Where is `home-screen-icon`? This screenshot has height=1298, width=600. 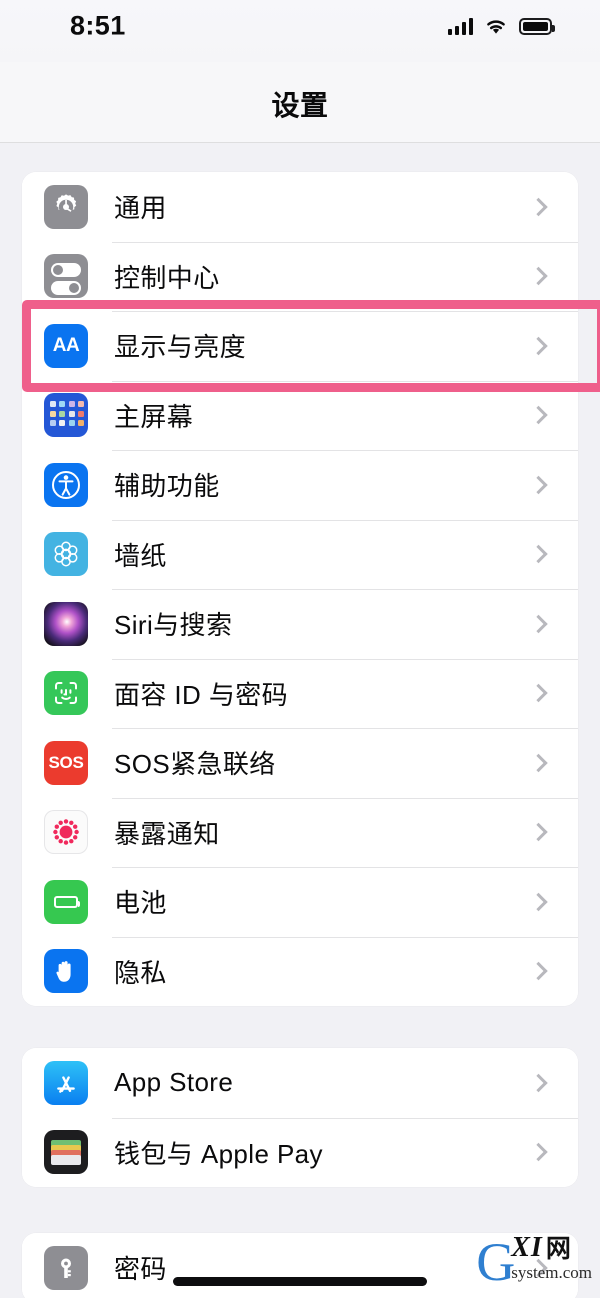
home-screen-icon is located at coordinates (66, 415).